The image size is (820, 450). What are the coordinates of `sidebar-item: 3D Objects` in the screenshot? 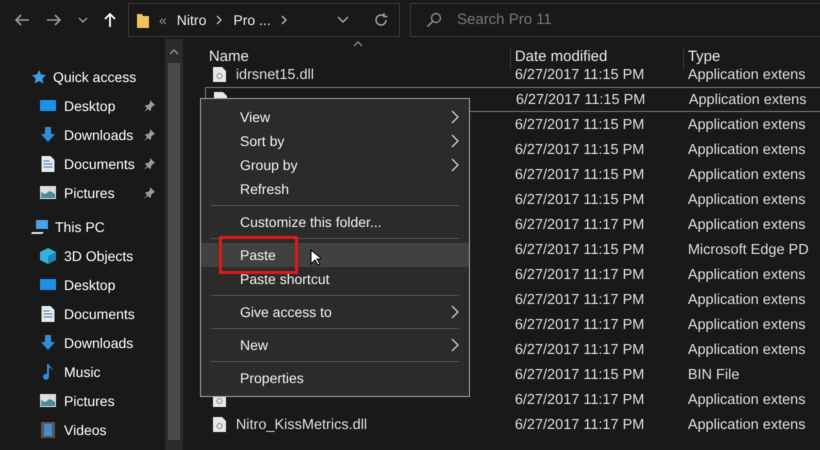 It's located at (82, 255).